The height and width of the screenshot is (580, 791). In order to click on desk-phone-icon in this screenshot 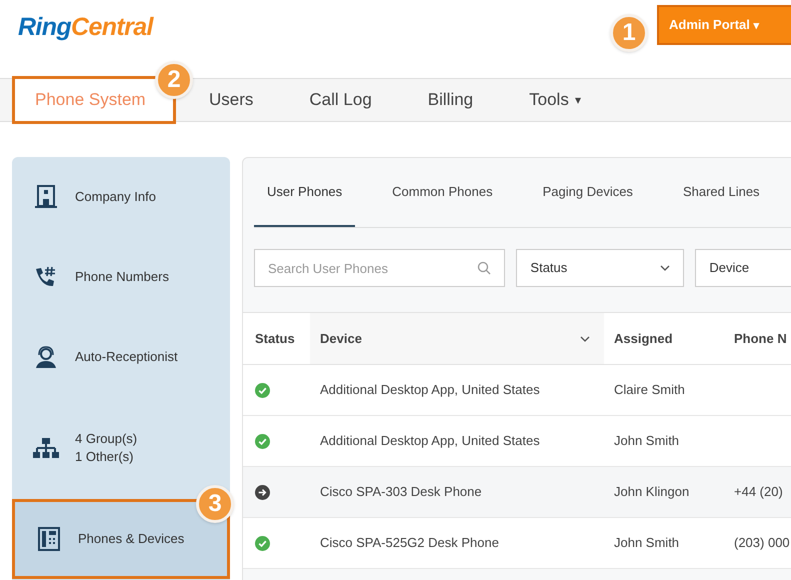, I will do `click(49, 539)`.